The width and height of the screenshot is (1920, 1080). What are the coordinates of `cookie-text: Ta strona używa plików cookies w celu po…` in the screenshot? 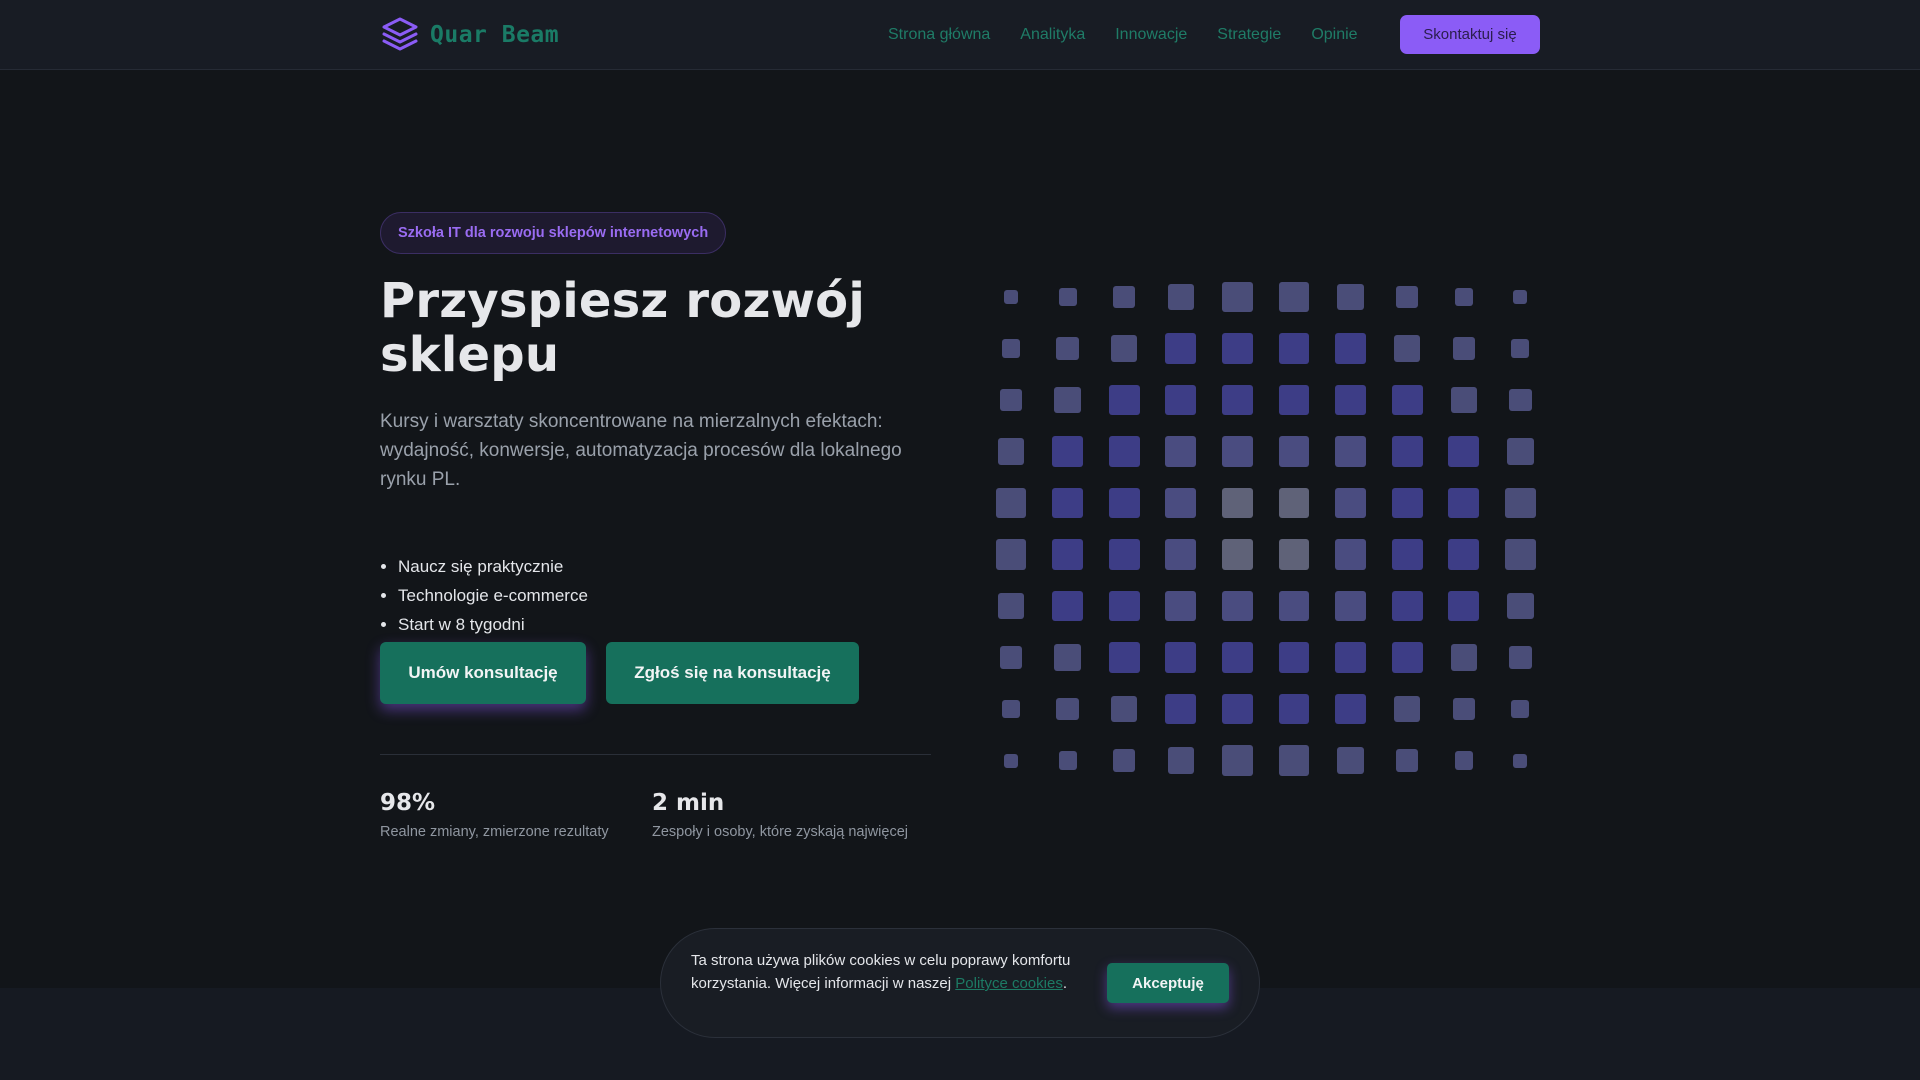 It's located at (892, 972).